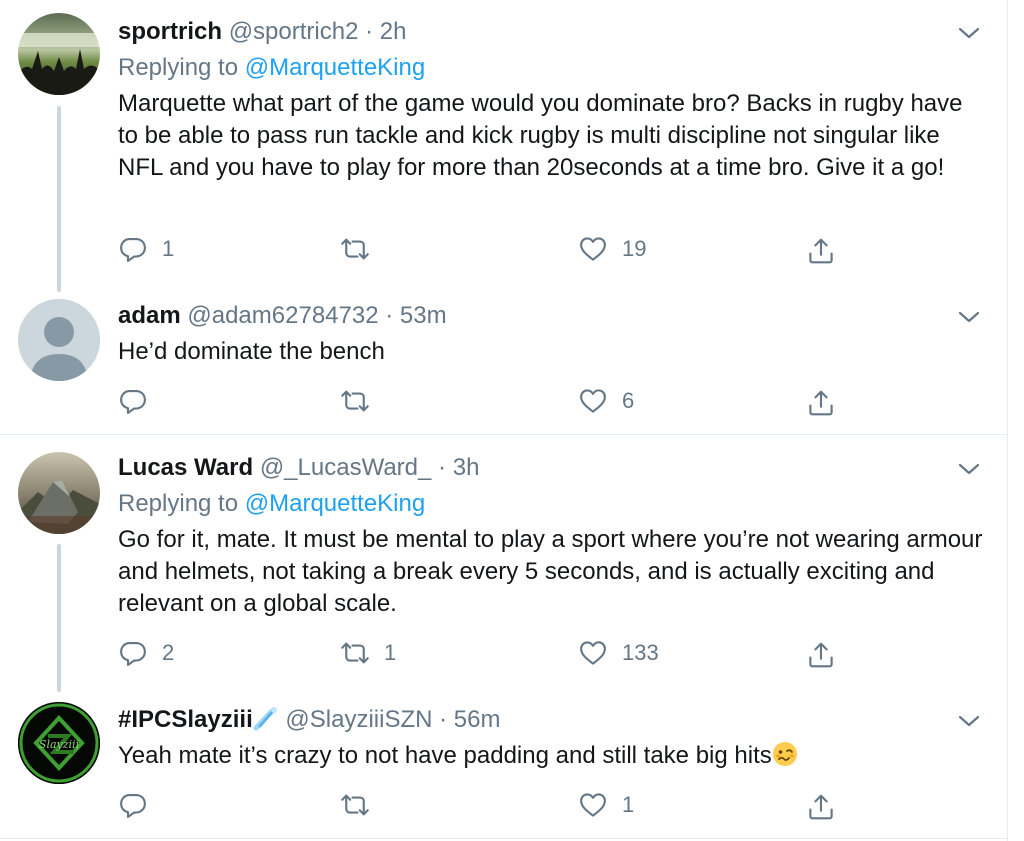 The image size is (1024, 841). Describe the element at coordinates (466, 467) in the screenshot. I see `timestamp: 3h` at that location.